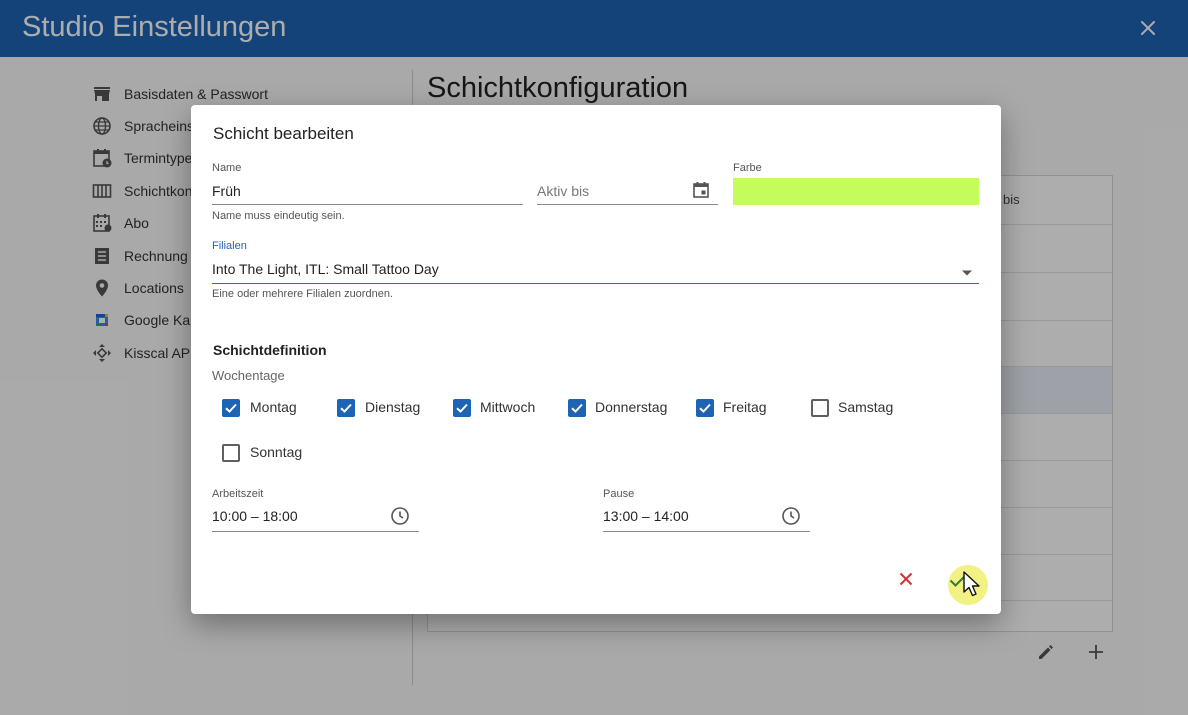 The width and height of the screenshot is (1188, 715). What do you see at coordinates (226, 191) in the screenshot?
I see `name-input: Früh` at bounding box center [226, 191].